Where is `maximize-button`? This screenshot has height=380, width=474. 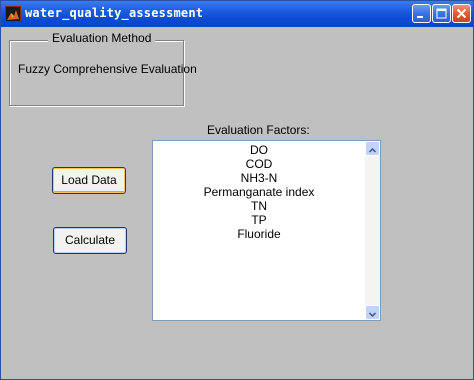
maximize-button is located at coordinates (441, 13).